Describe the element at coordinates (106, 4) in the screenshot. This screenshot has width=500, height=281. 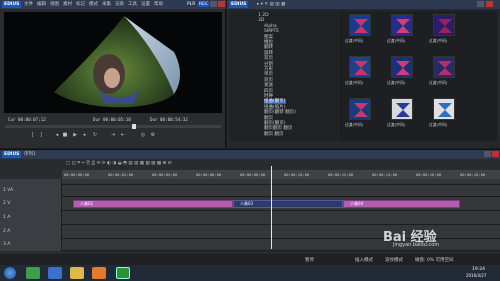
I see `menu-capture: 采集` at that location.